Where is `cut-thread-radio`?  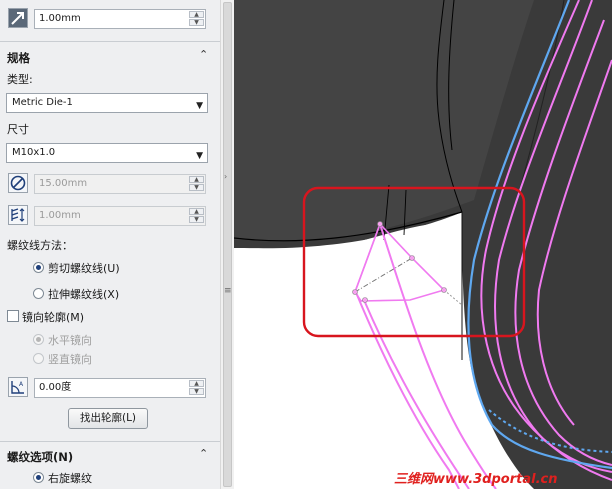
cut-thread-radio is located at coordinates (38, 267).